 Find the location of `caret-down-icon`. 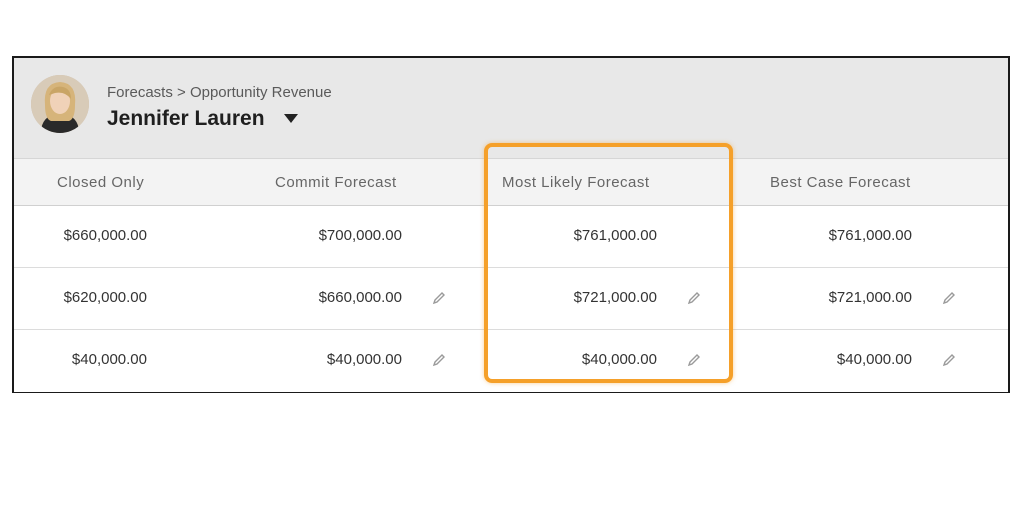

caret-down-icon is located at coordinates (291, 118).